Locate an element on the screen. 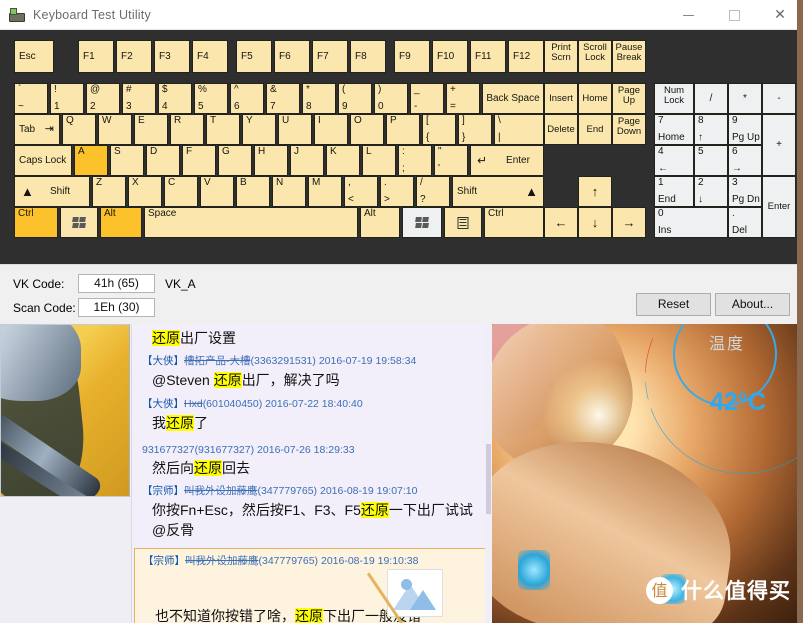 Image resolution: width=803 pixels, height=623 pixels. key-numpad-7: 7 Home is located at coordinates (674, 129).